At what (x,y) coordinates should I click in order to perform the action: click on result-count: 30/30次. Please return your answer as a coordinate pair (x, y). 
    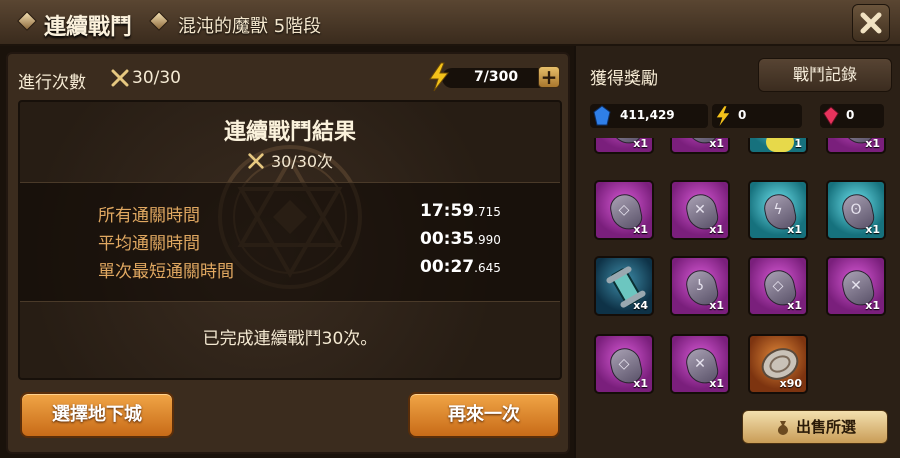
    Looking at the image, I should click on (290, 161).